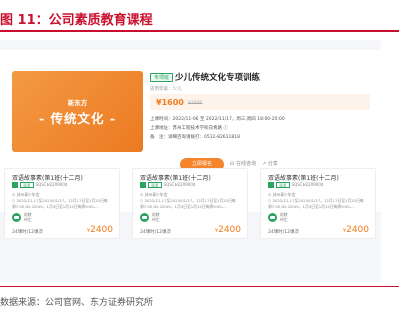 The width and height of the screenshot is (399, 323). Describe the element at coordinates (218, 78) in the screenshot. I see `course-title: 少儿传统文化专项训练` at that location.